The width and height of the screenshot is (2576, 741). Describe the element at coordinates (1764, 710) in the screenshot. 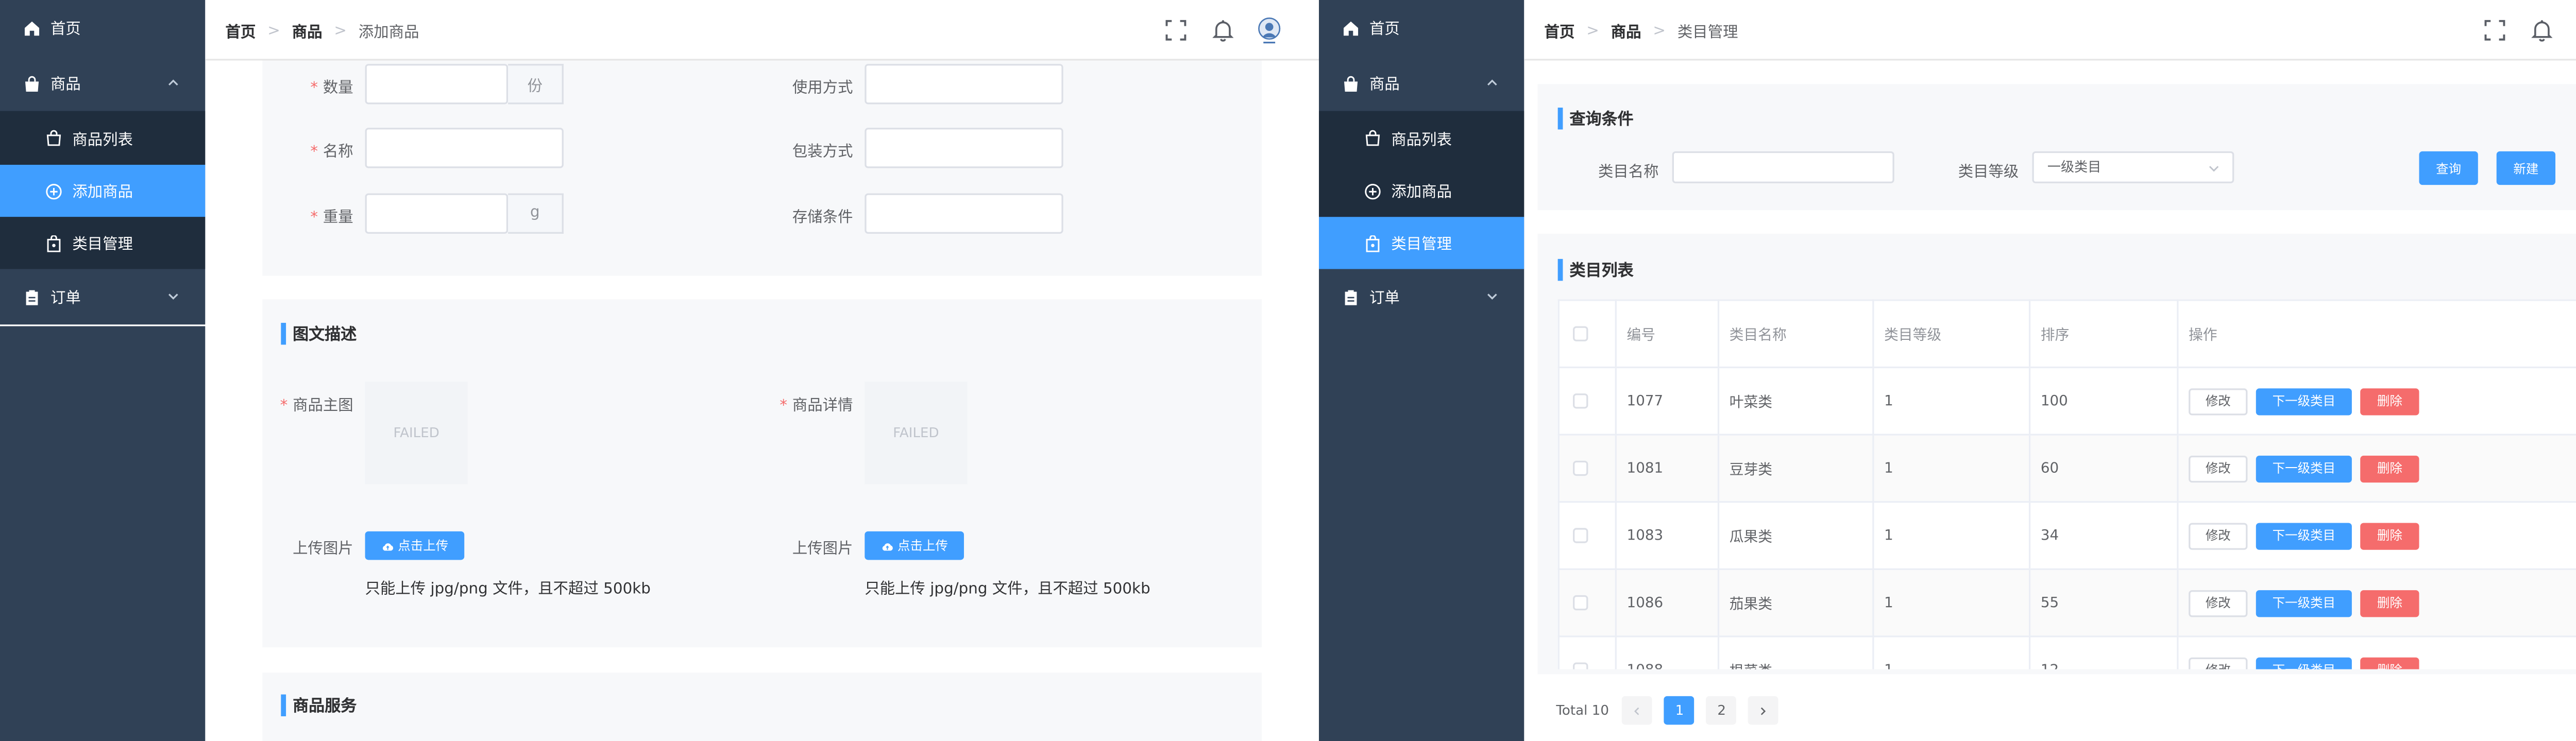

I see `next-page-button` at that location.